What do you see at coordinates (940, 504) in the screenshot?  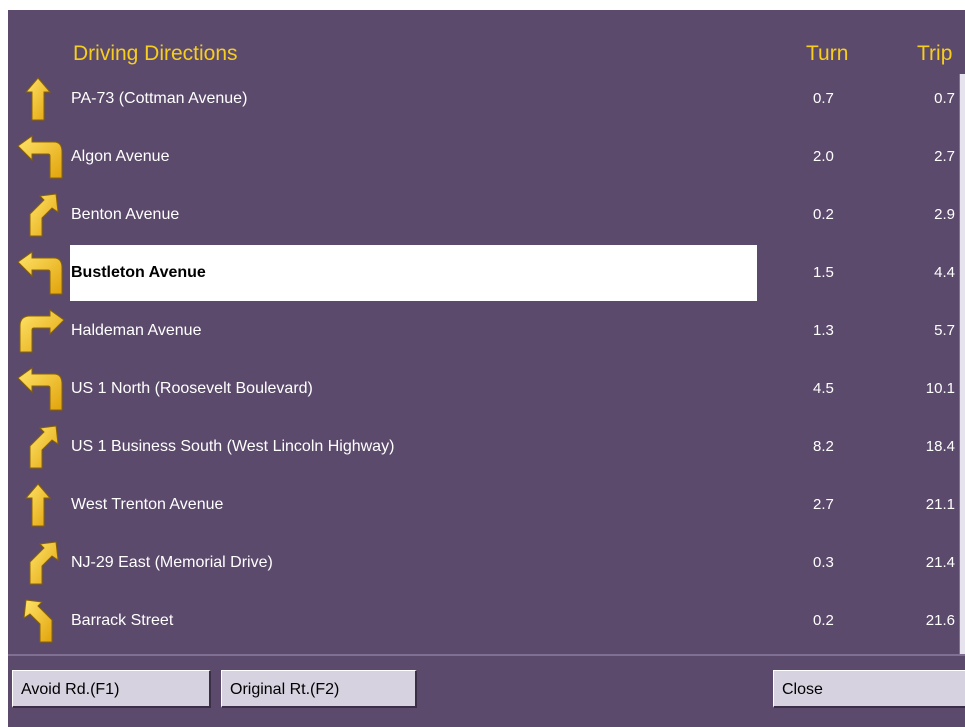 I see `trip-distance: 21.1` at bounding box center [940, 504].